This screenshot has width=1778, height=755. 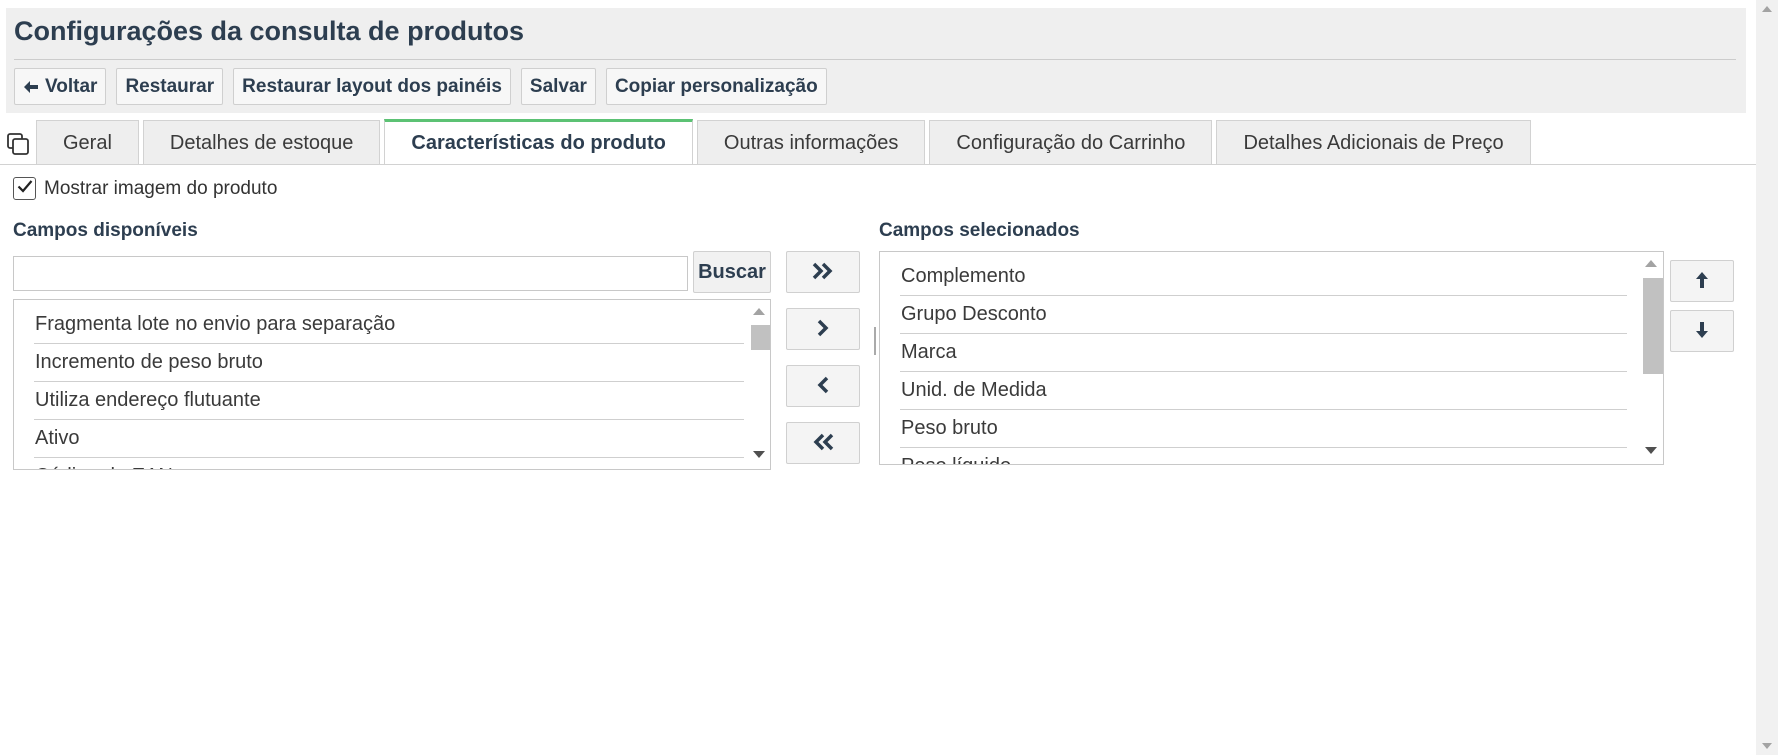 What do you see at coordinates (389, 439) in the screenshot?
I see `list-item: Ativo` at bounding box center [389, 439].